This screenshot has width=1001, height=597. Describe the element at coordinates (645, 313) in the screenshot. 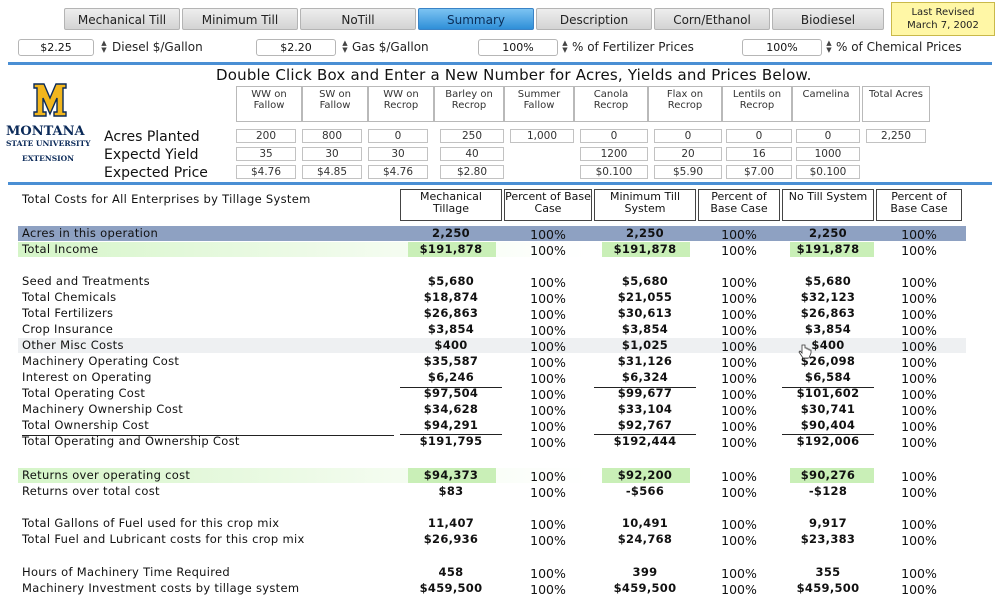

I see `minimum-till-value: $30,613` at that location.